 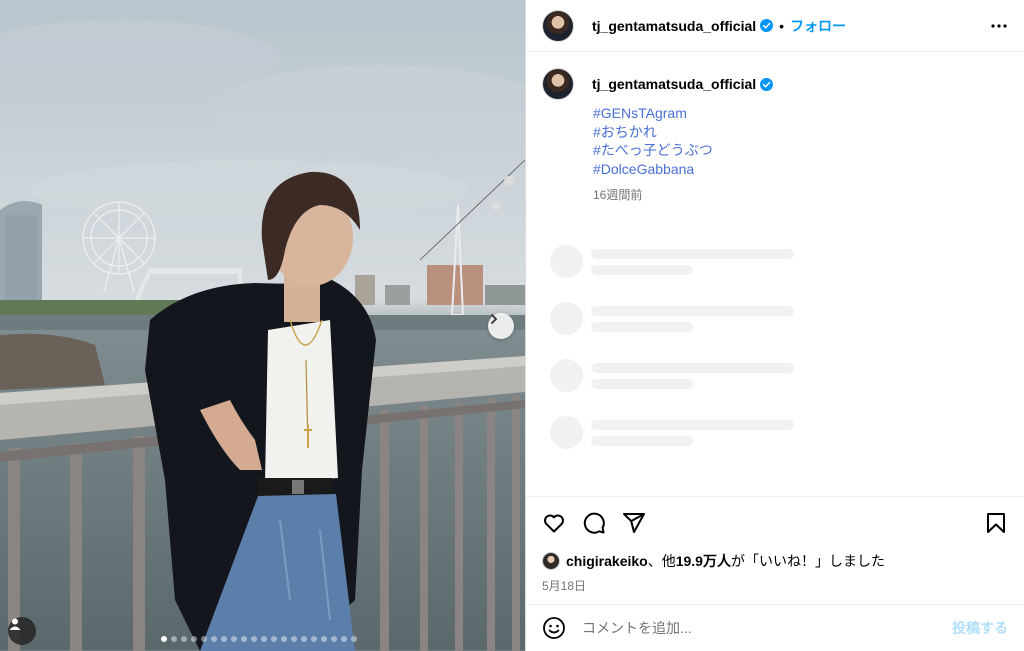 I want to click on next-slide-button, so click(x=501, y=326).